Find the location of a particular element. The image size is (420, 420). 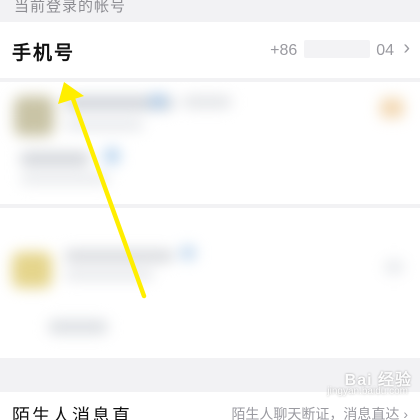

phone-mask is located at coordinates (336, 49).